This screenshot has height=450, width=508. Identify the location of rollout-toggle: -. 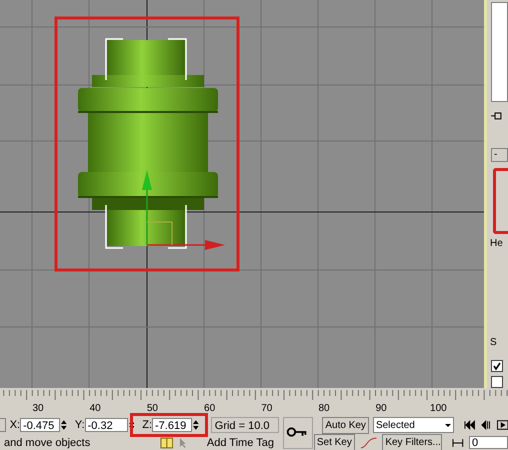
(499, 155).